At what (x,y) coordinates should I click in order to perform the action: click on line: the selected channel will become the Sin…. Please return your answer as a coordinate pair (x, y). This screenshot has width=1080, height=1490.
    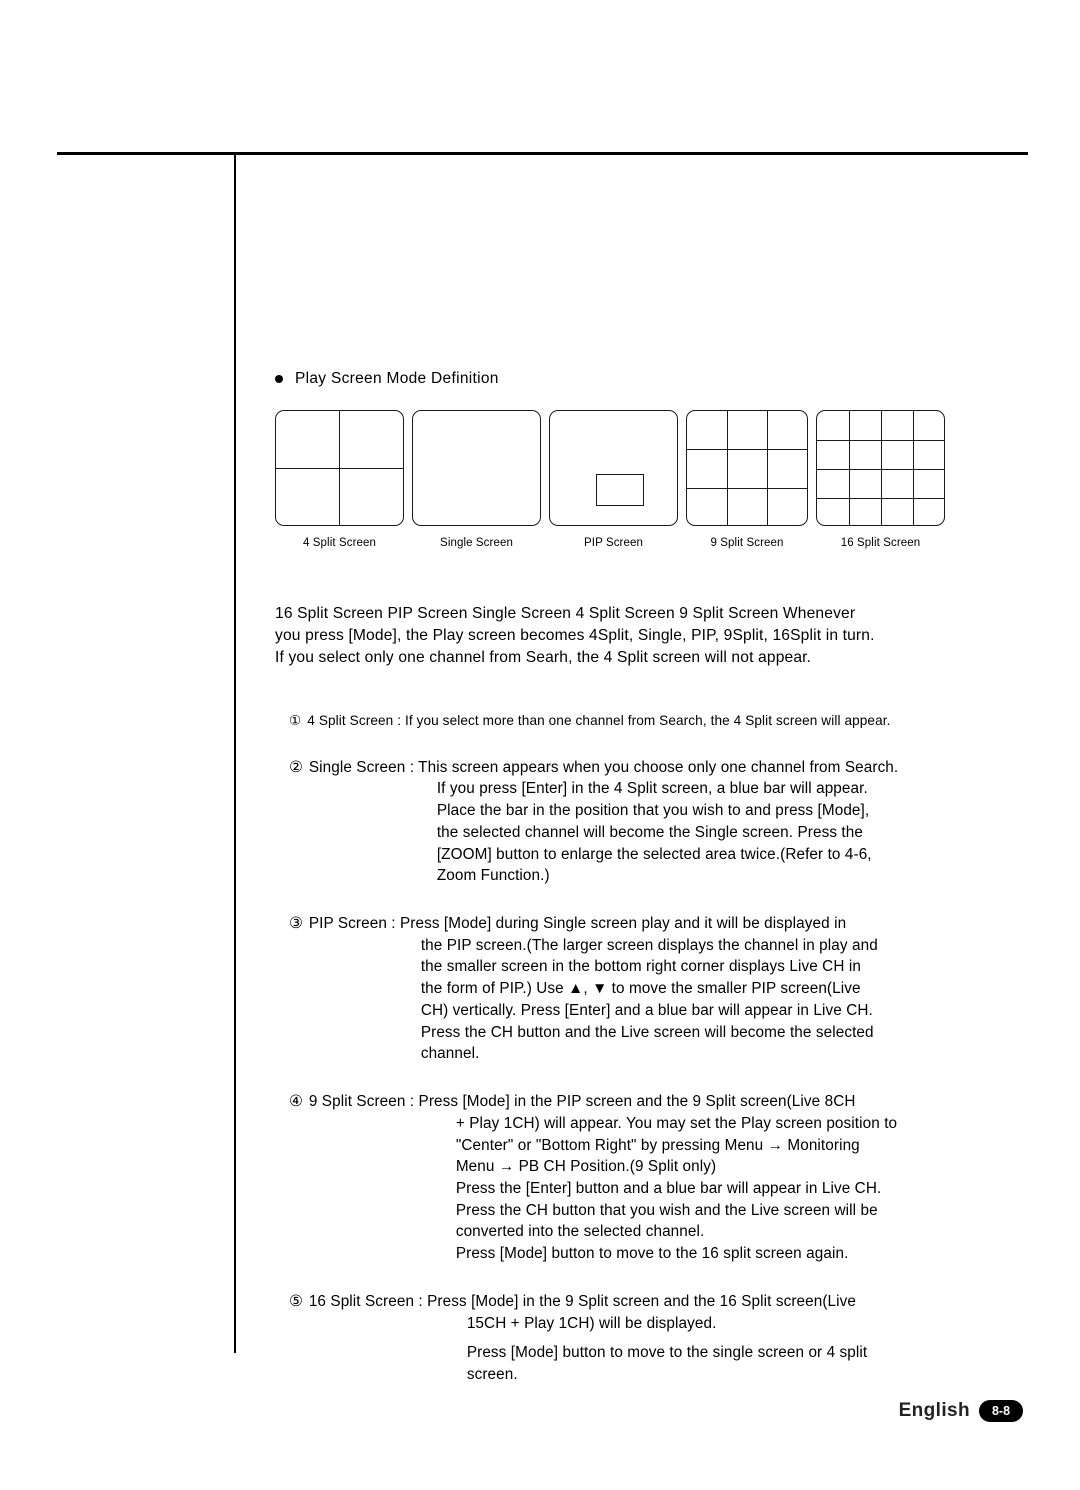
    Looking at the image, I should click on (649, 832).